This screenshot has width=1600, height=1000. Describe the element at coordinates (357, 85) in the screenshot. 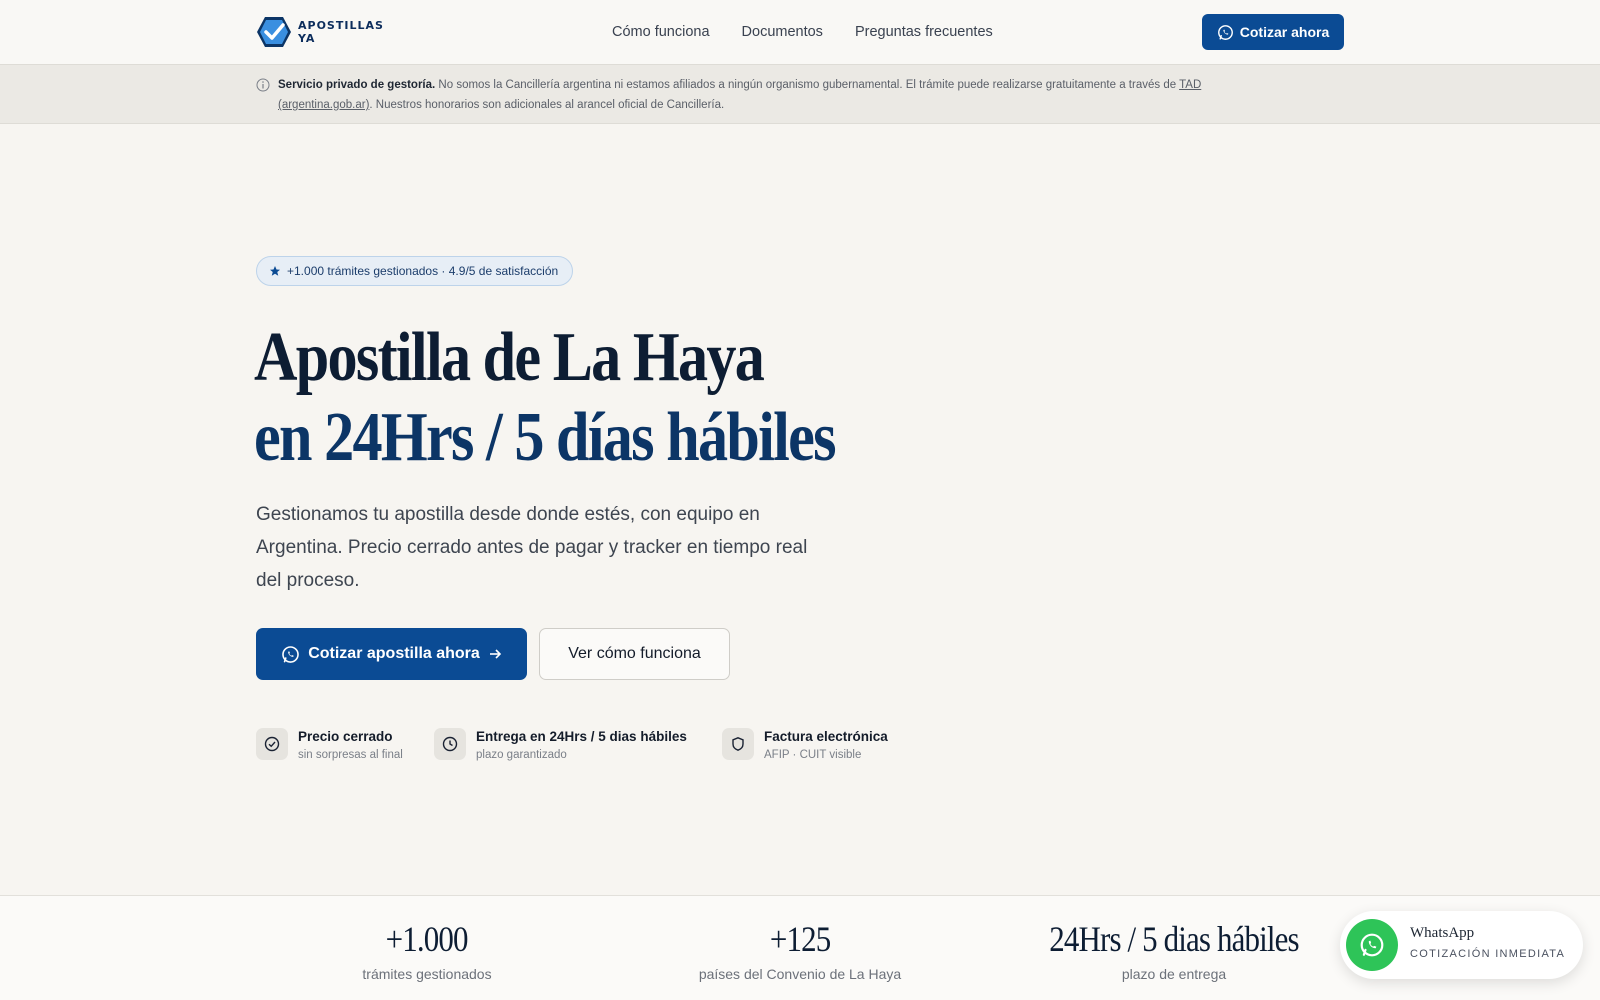

I see `disclaimer-bold: Servicio privado de gestoría.` at that location.